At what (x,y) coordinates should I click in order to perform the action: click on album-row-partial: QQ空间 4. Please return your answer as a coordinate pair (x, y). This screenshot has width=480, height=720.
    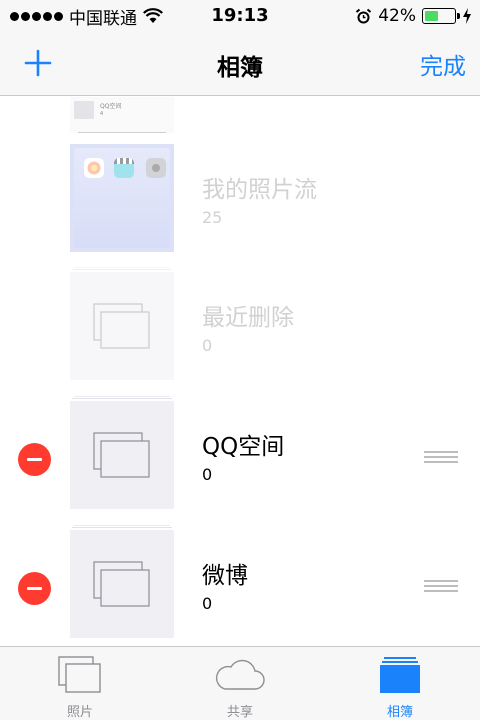
    Looking at the image, I should click on (122, 115).